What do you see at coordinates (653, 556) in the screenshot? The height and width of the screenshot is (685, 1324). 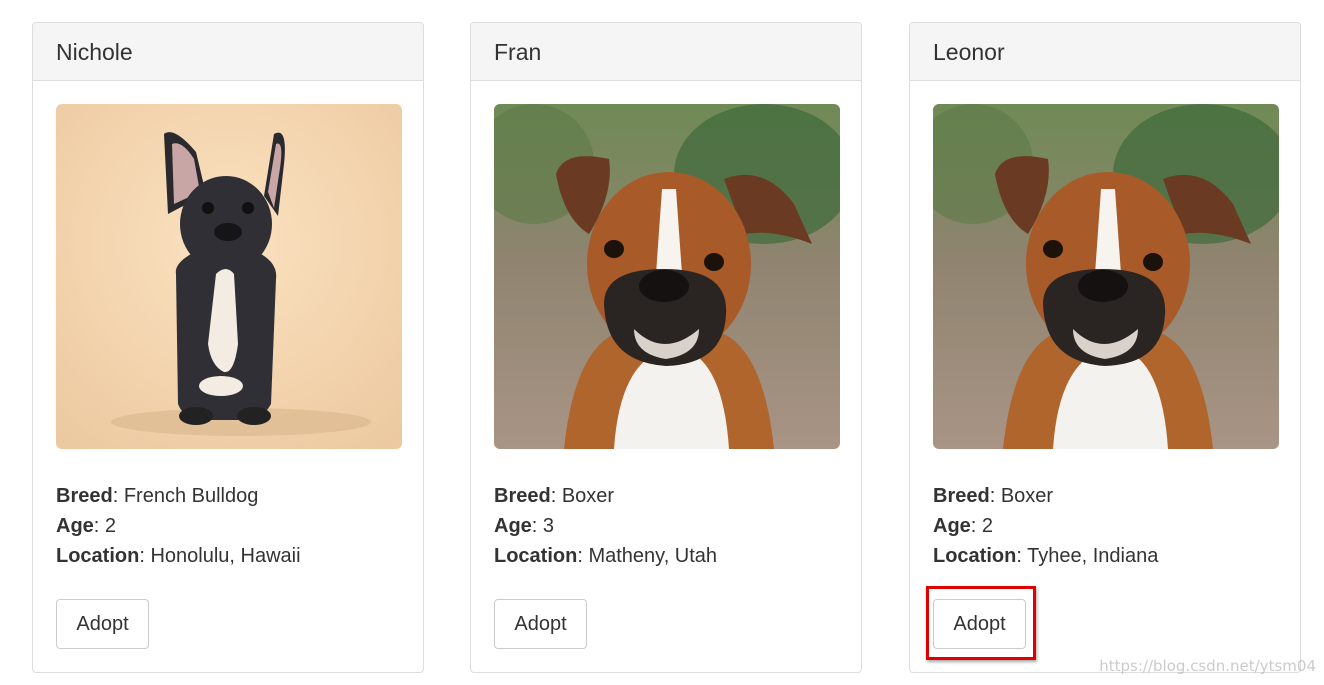 I see `location-value: Matheny, Utah` at bounding box center [653, 556].